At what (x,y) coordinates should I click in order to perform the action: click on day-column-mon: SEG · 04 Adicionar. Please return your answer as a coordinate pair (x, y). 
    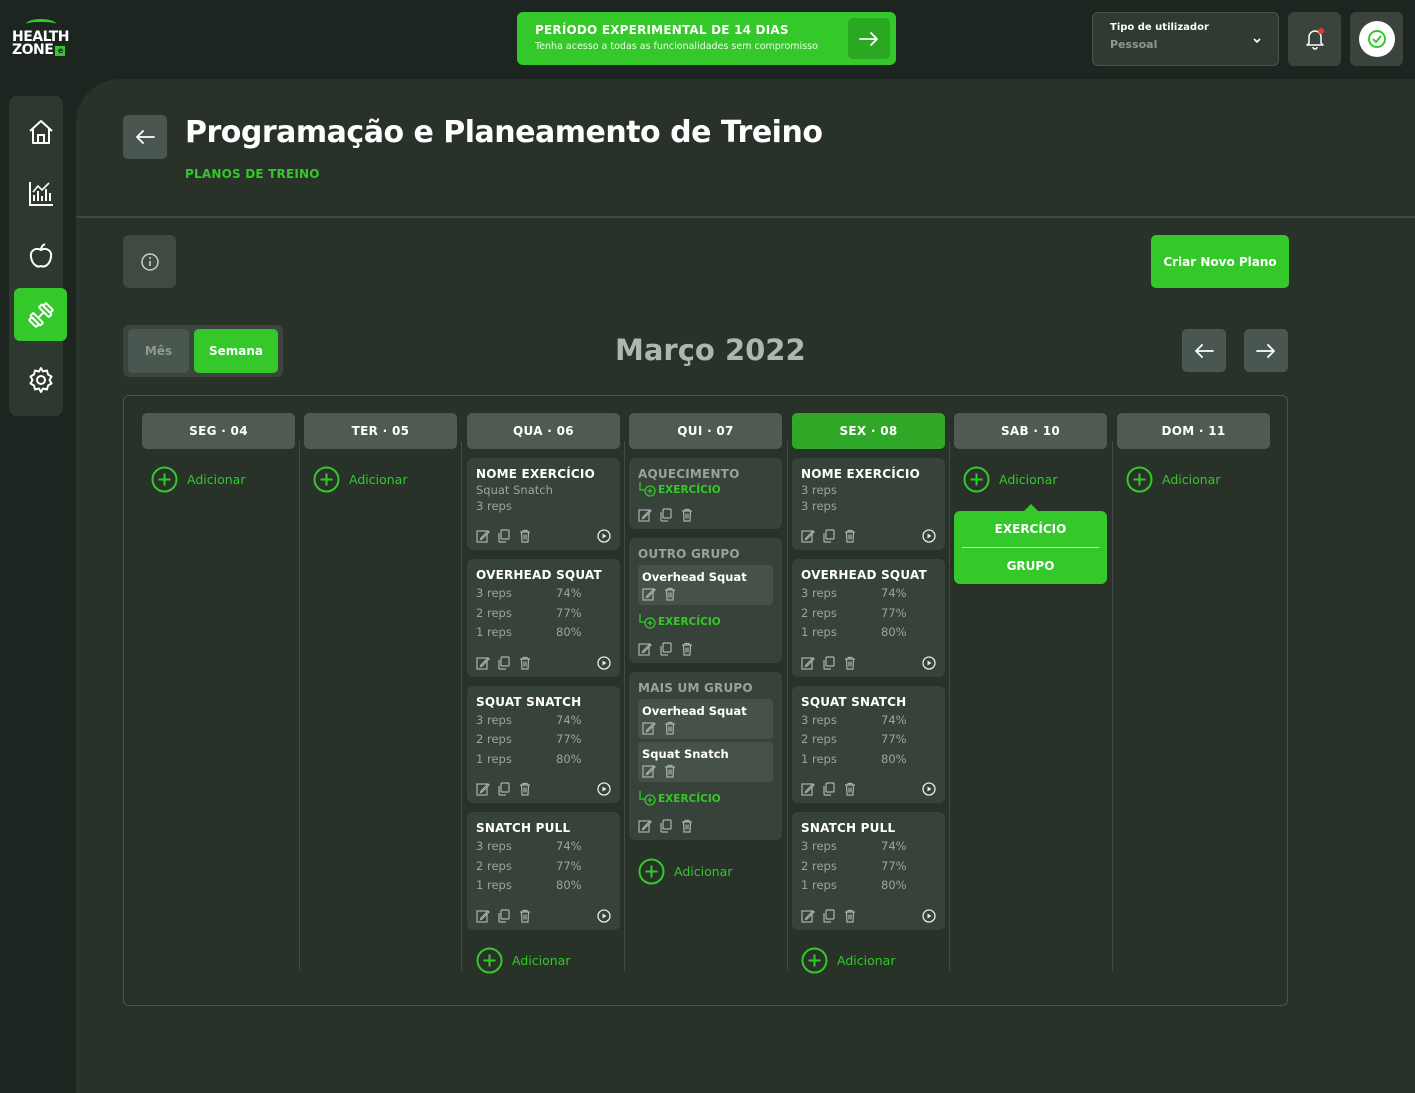
    Looking at the image, I should click on (218, 700).